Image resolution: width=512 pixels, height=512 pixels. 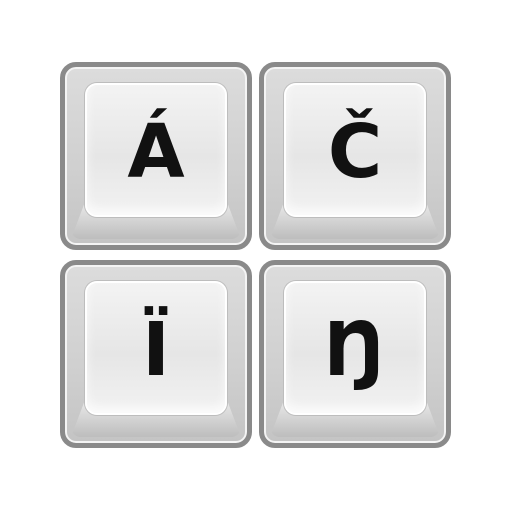 I want to click on key-glyph: Ï, so click(x=156, y=350).